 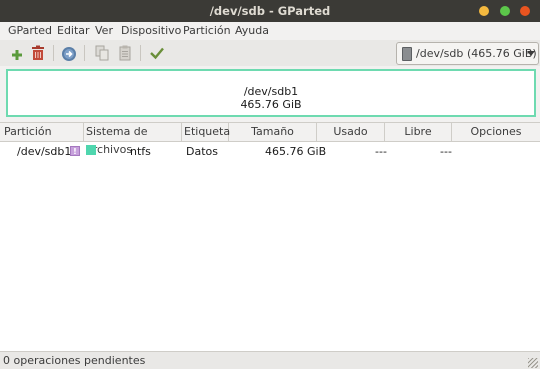 I want to click on partition-map-sdb1: /dev/sdb1 465.76 GiB, so click(x=271, y=93).